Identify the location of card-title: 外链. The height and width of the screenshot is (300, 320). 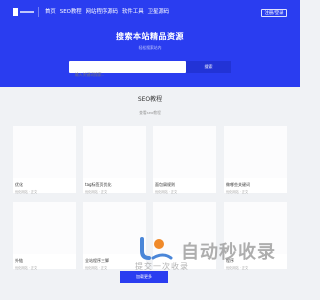
(19, 261).